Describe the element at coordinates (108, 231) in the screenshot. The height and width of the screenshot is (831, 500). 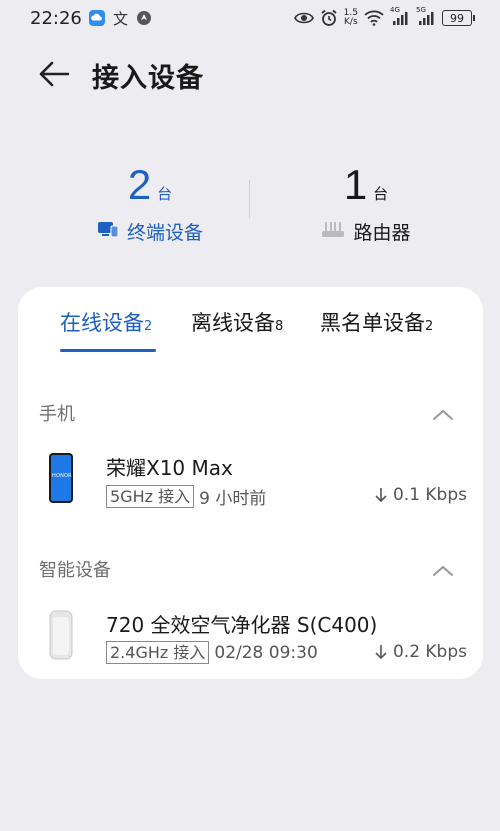
I see `terminal-device-icon` at that location.